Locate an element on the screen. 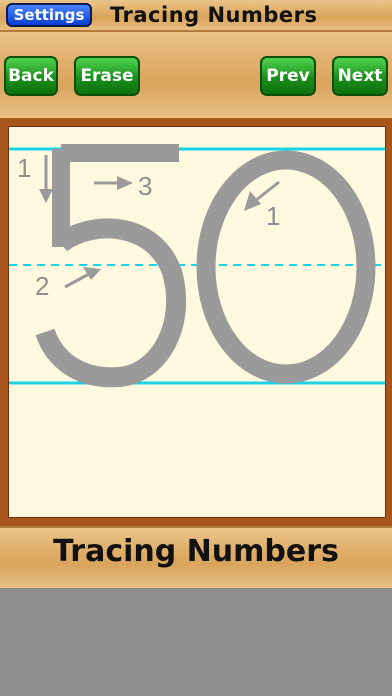 This screenshot has height=696, width=392. arrow-diagonal-up-right-icon is located at coordinates (82, 278).